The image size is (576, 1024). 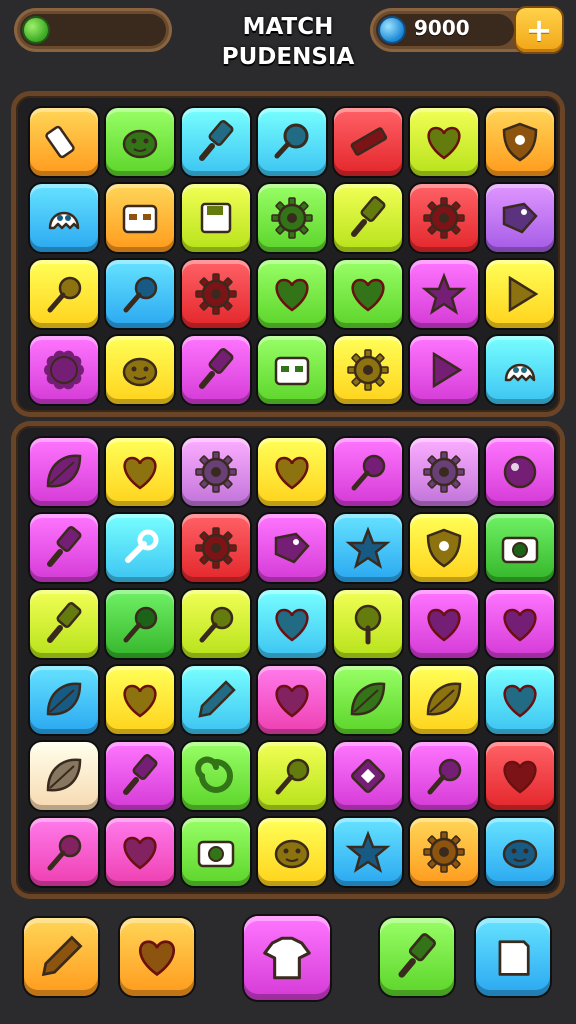 I want to click on shirt-icon, so click(x=287, y=958).